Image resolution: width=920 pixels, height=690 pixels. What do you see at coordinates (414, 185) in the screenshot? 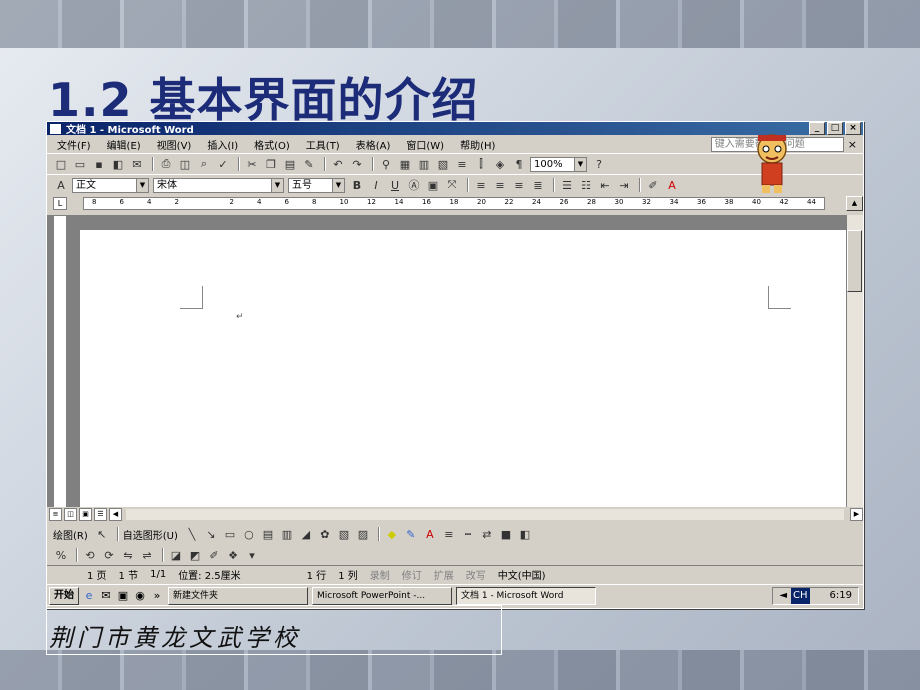
I see `char-border-icon: Ⓐ` at bounding box center [414, 185].